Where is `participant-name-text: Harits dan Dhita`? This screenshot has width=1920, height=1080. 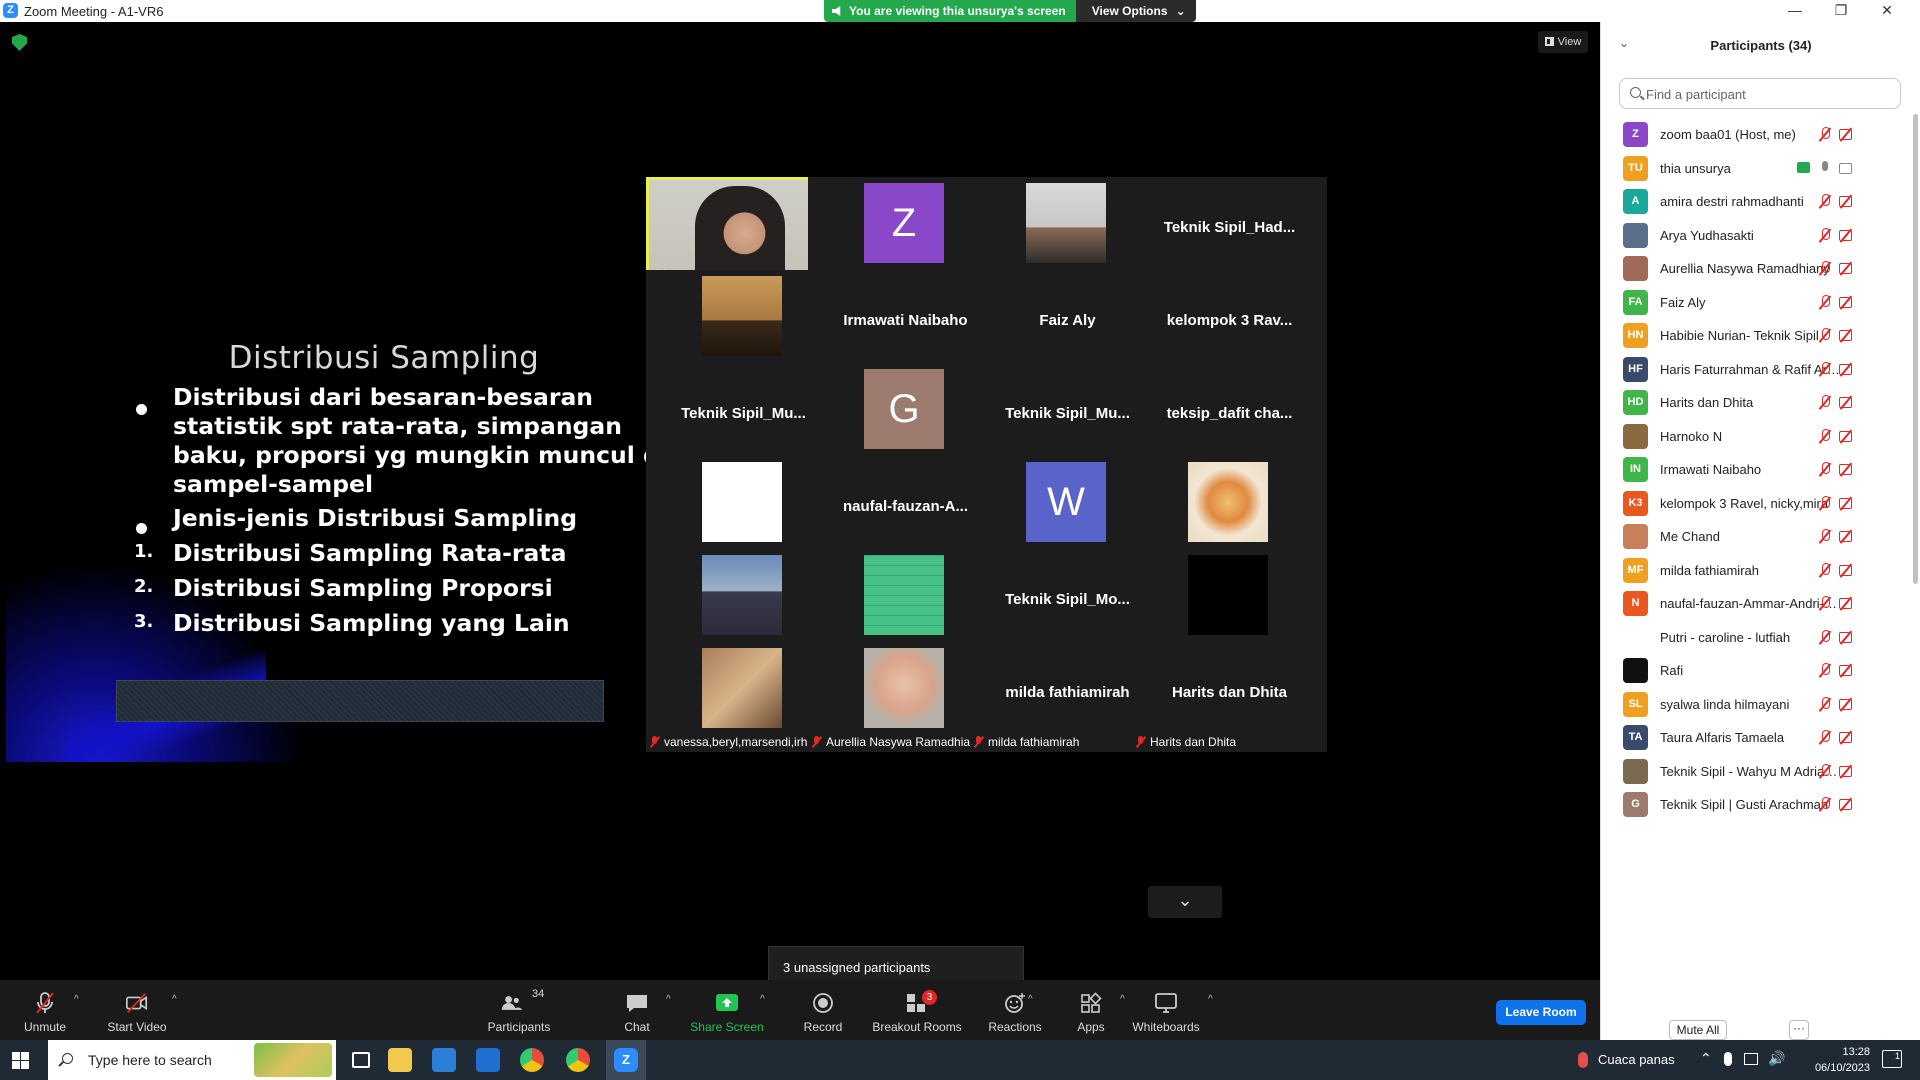
participant-name-text: Harits dan Dhita is located at coordinates (1193, 742).